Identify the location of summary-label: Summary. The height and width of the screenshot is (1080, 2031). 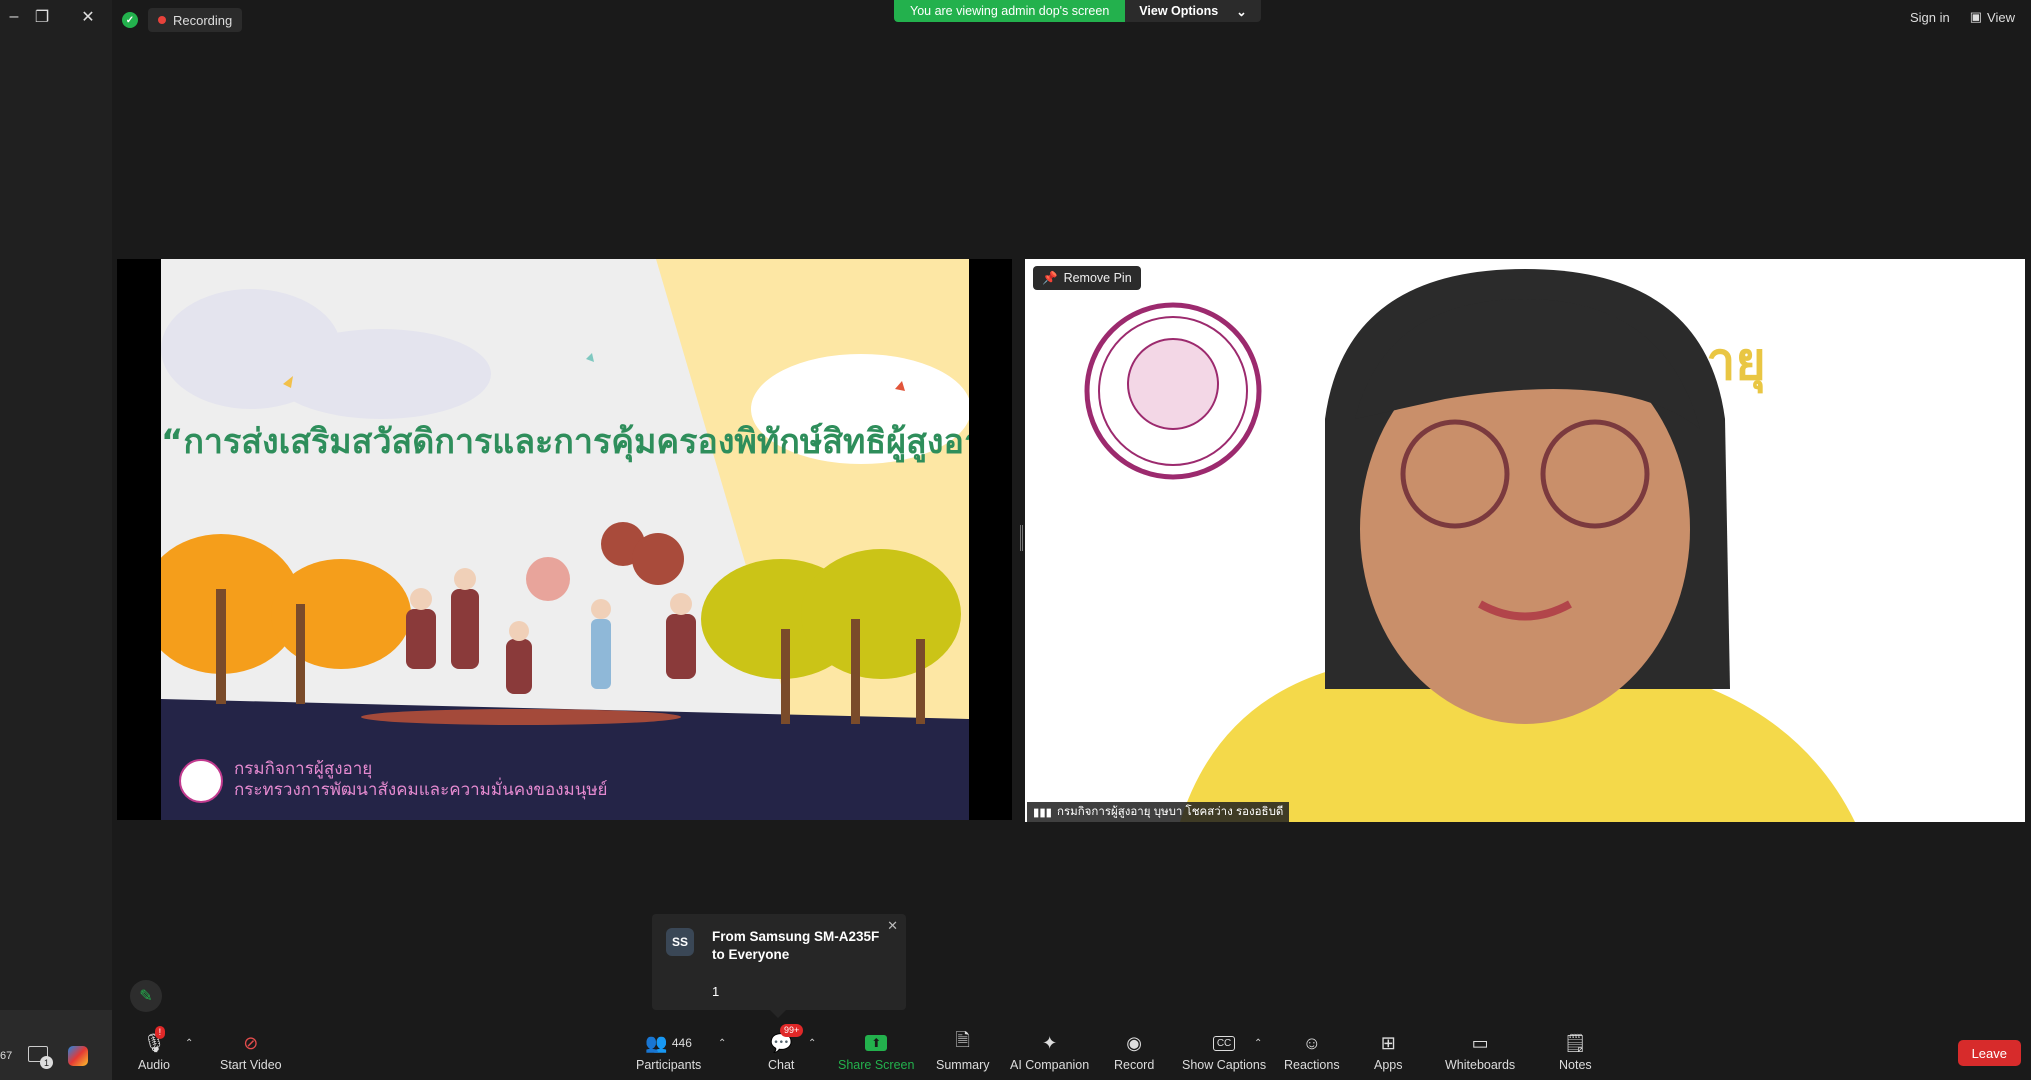
(963, 1065).